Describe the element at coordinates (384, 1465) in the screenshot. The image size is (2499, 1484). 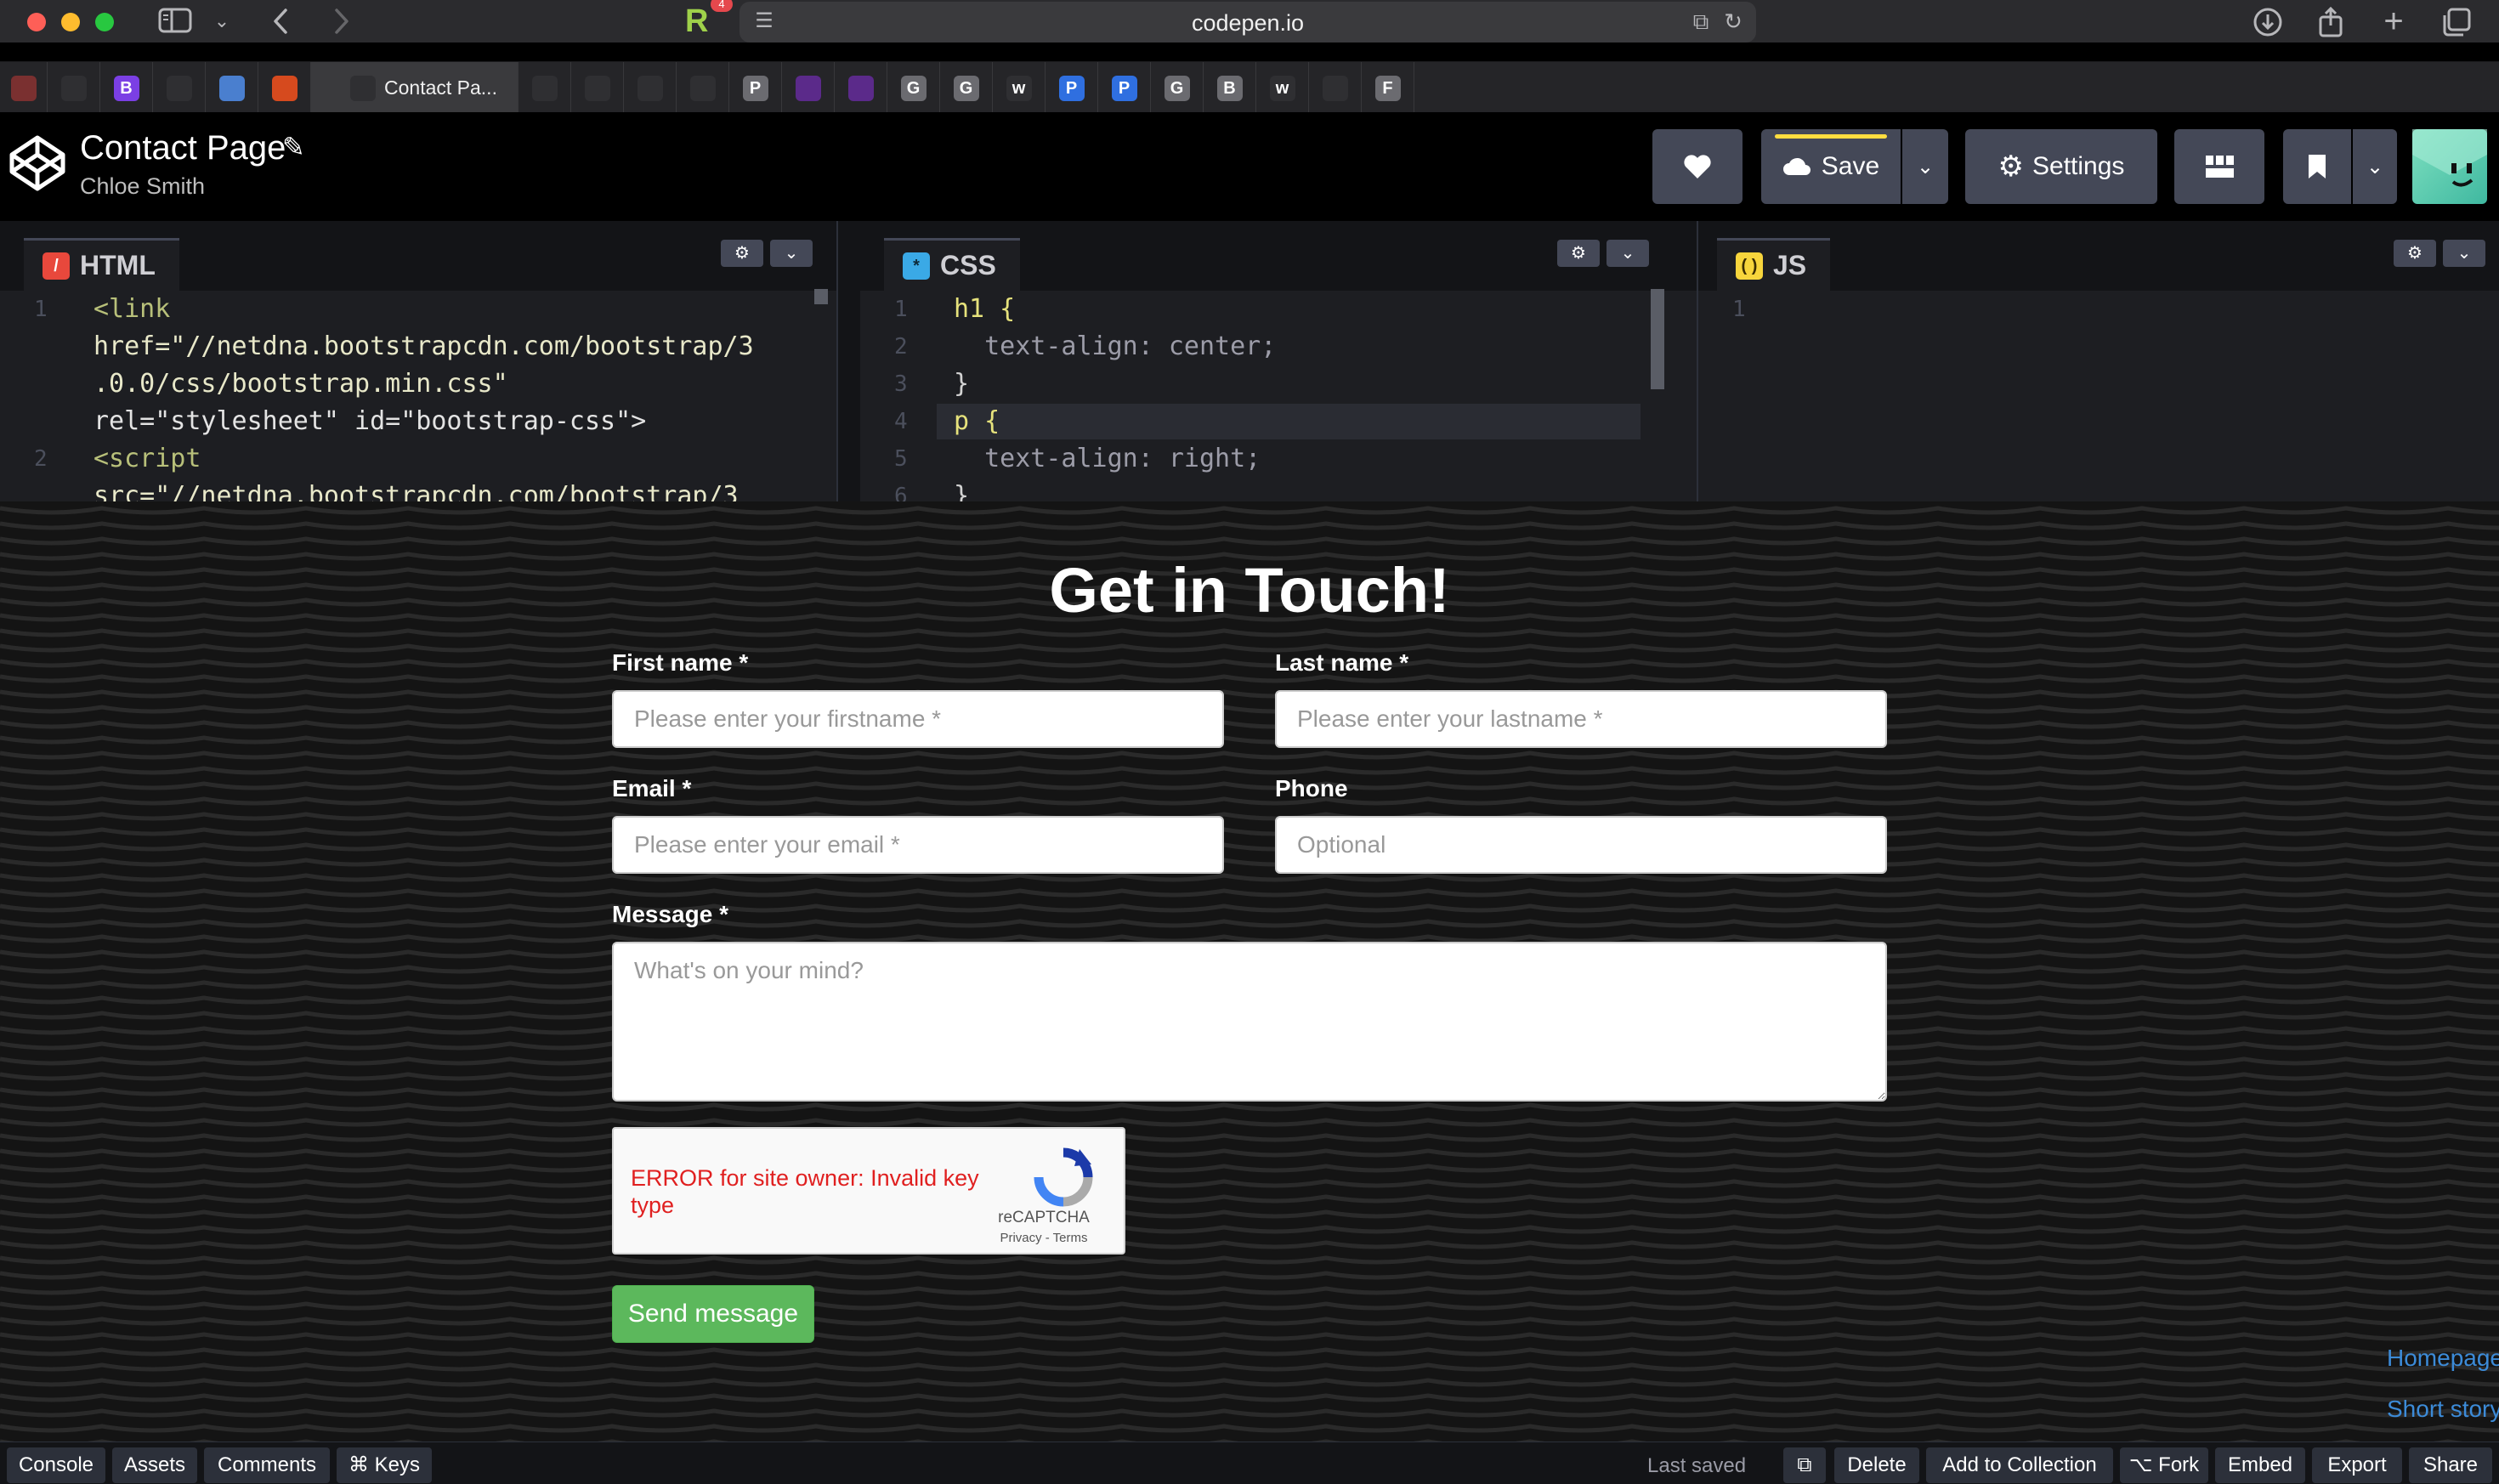
I see `keys-button: ⌘ Keys` at that location.